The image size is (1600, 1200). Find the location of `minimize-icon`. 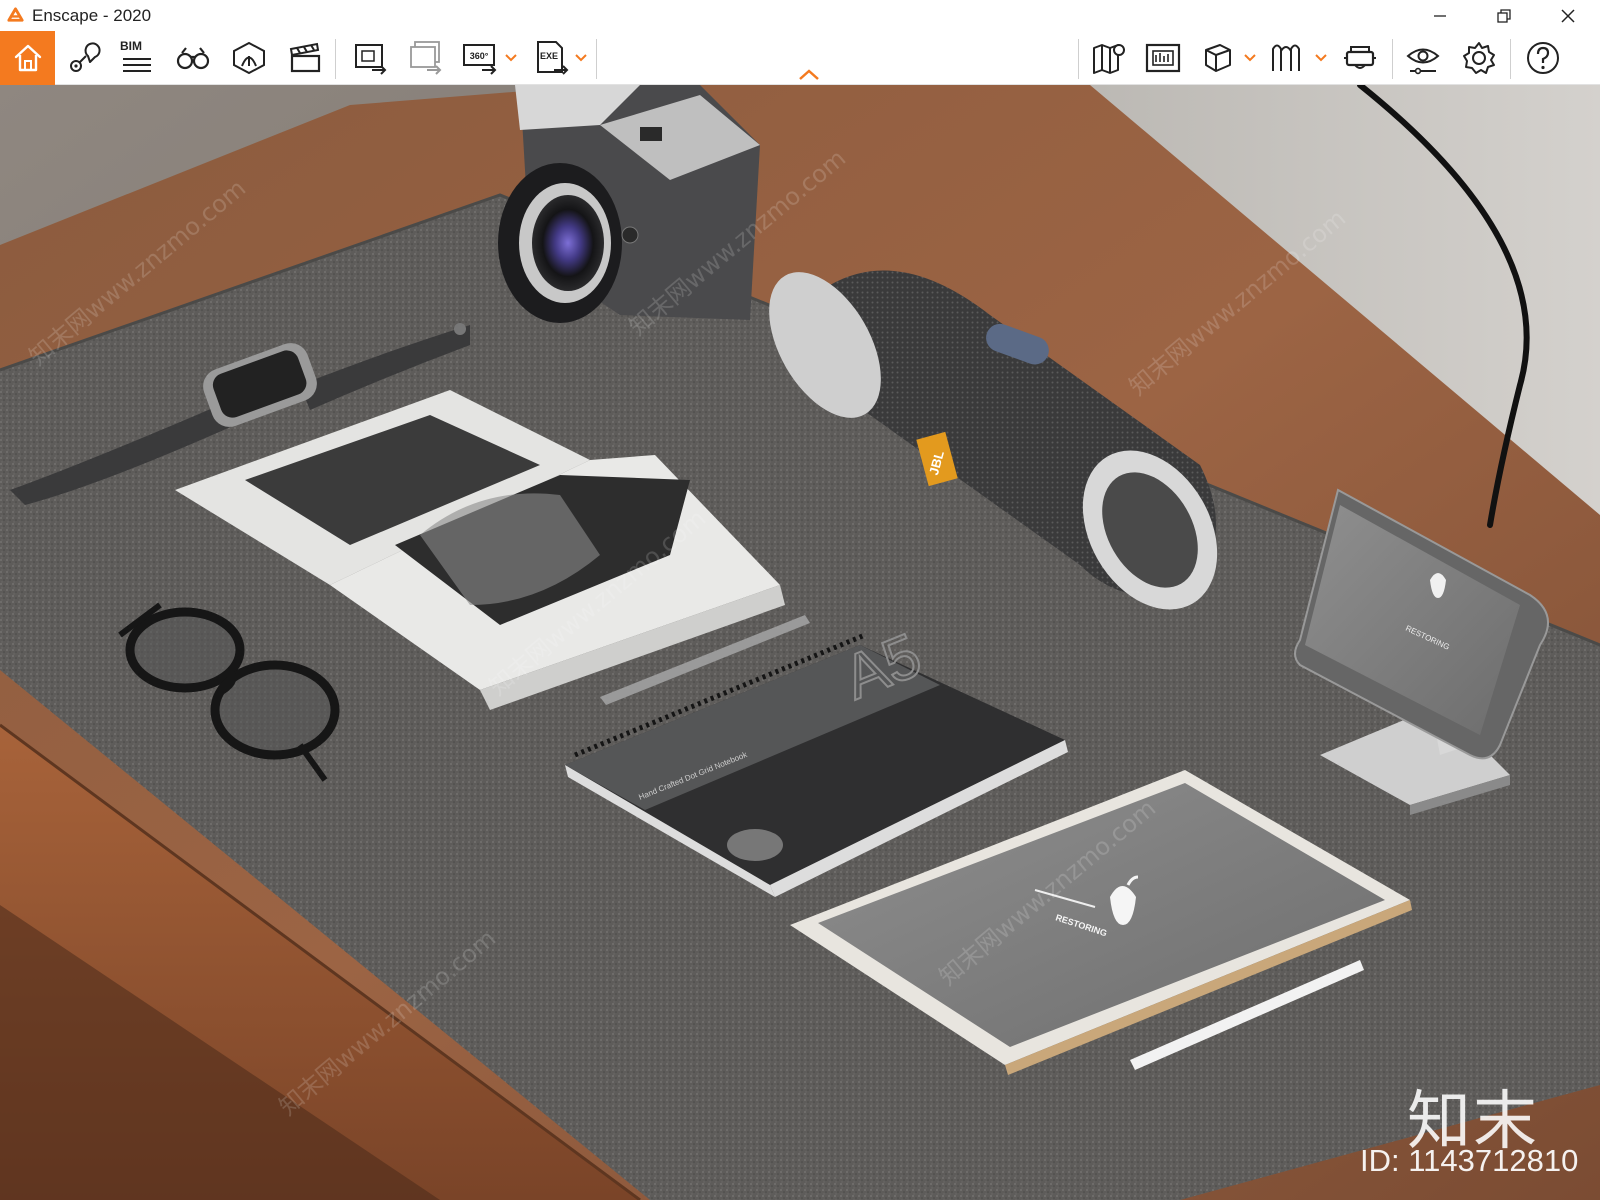

minimize-icon is located at coordinates (1440, 15).